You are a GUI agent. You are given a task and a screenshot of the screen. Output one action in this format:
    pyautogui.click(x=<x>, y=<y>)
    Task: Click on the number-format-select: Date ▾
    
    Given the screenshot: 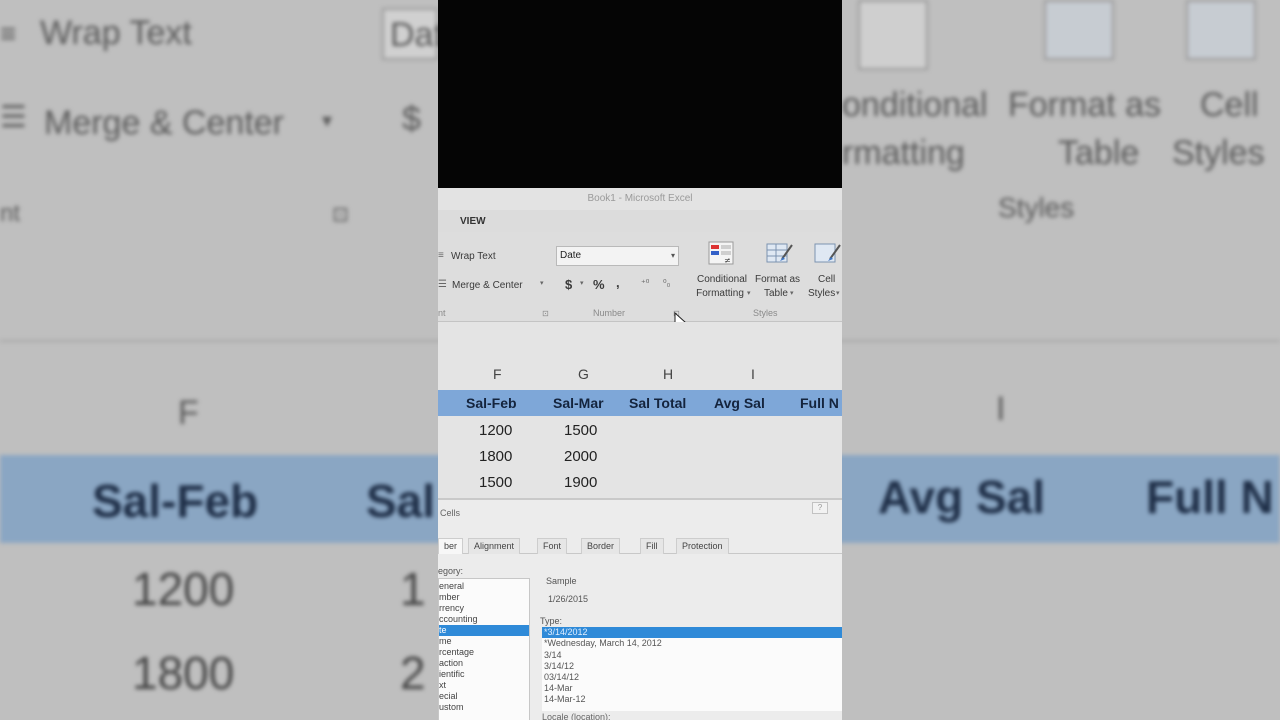 What is the action you would take?
    pyautogui.click(x=617, y=256)
    